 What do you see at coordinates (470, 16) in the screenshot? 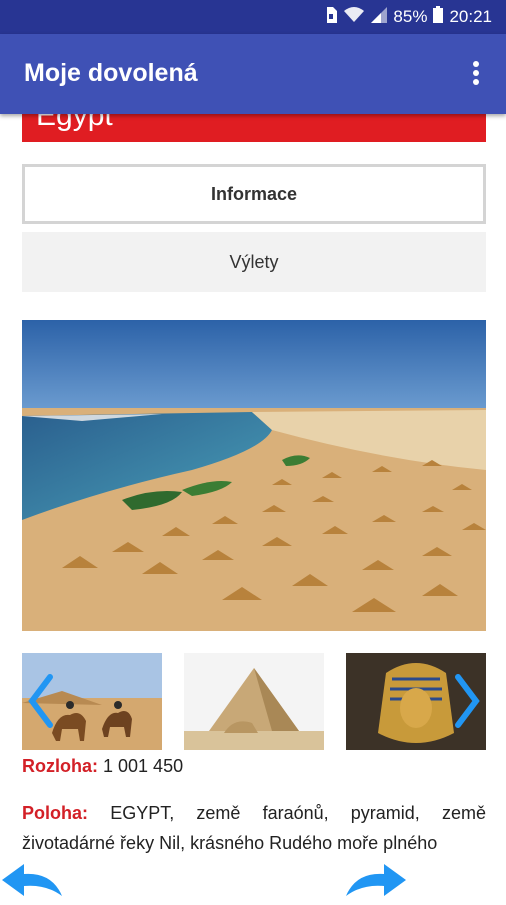
I see `clock: 20:21` at bounding box center [470, 16].